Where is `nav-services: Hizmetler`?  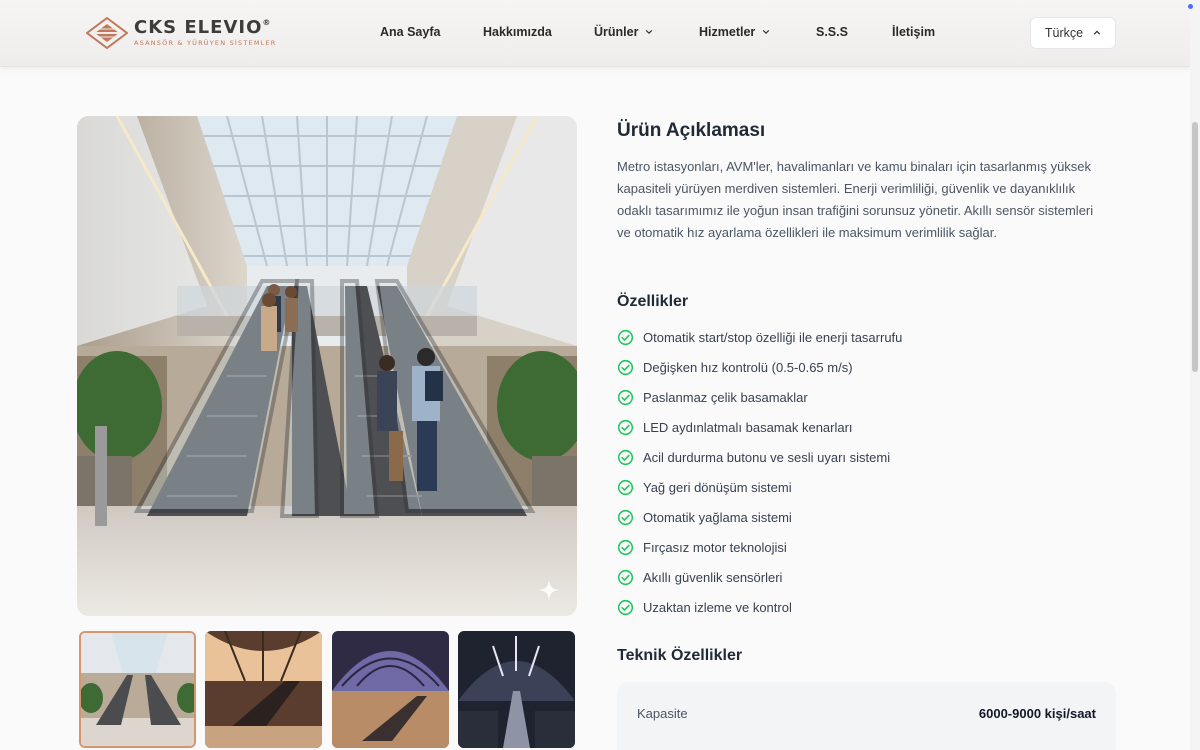 nav-services: Hizmetler is located at coordinates (734, 32).